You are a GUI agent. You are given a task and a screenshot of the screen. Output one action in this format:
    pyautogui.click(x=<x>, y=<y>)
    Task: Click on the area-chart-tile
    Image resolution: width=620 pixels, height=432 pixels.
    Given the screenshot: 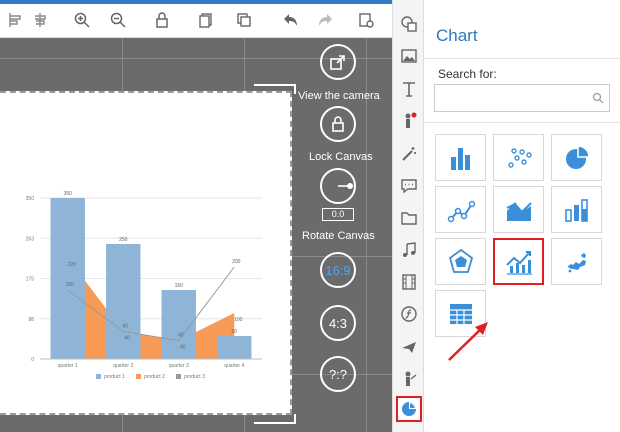 What is the action you would take?
    pyautogui.click(x=518, y=209)
    